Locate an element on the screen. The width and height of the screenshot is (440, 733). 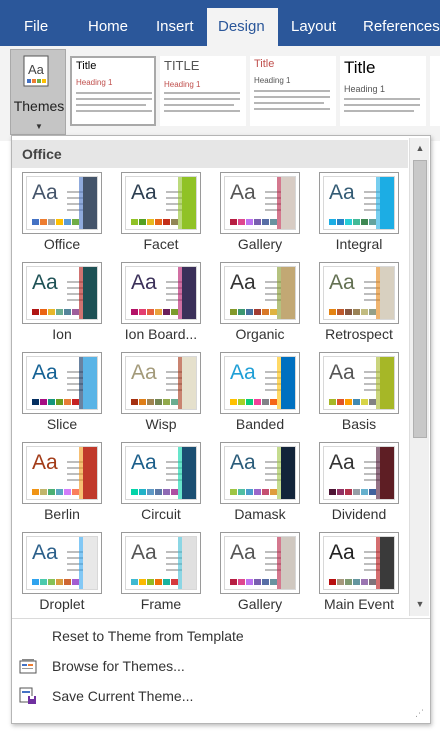
theme-tile: Aa Integral is located at coordinates (367, 213).